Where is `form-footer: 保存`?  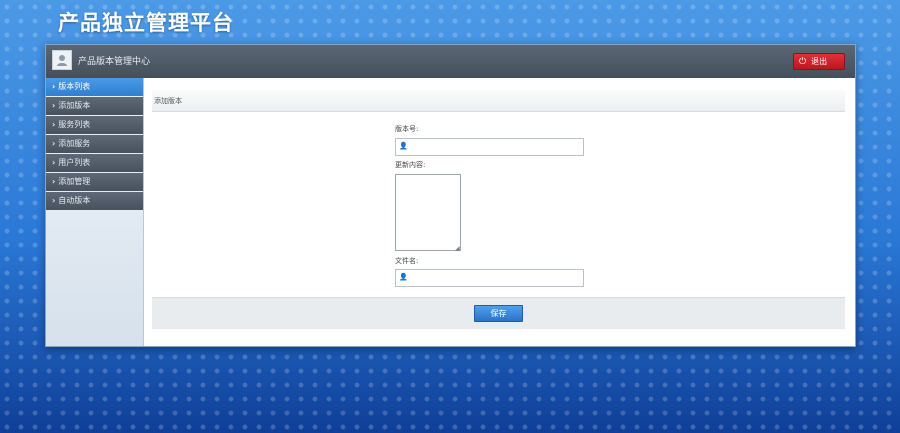
form-footer: 保存 is located at coordinates (498, 313).